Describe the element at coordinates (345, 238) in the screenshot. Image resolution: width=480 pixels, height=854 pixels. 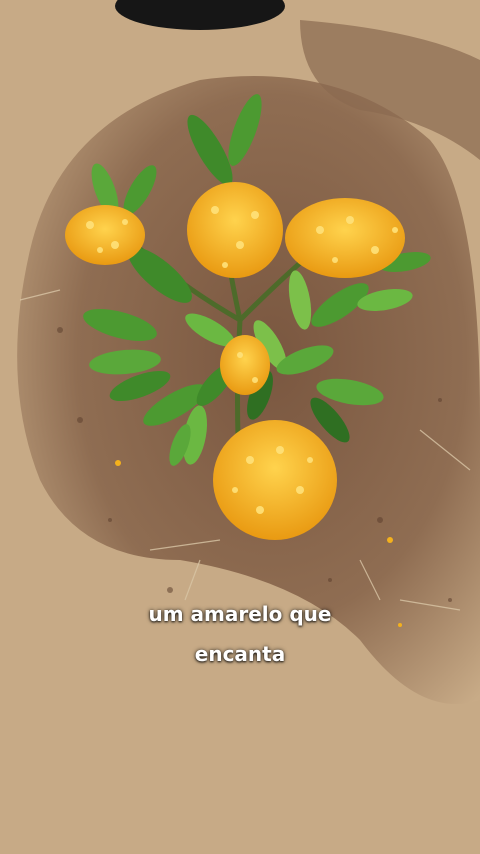
I see `flower-cluster-right` at that location.